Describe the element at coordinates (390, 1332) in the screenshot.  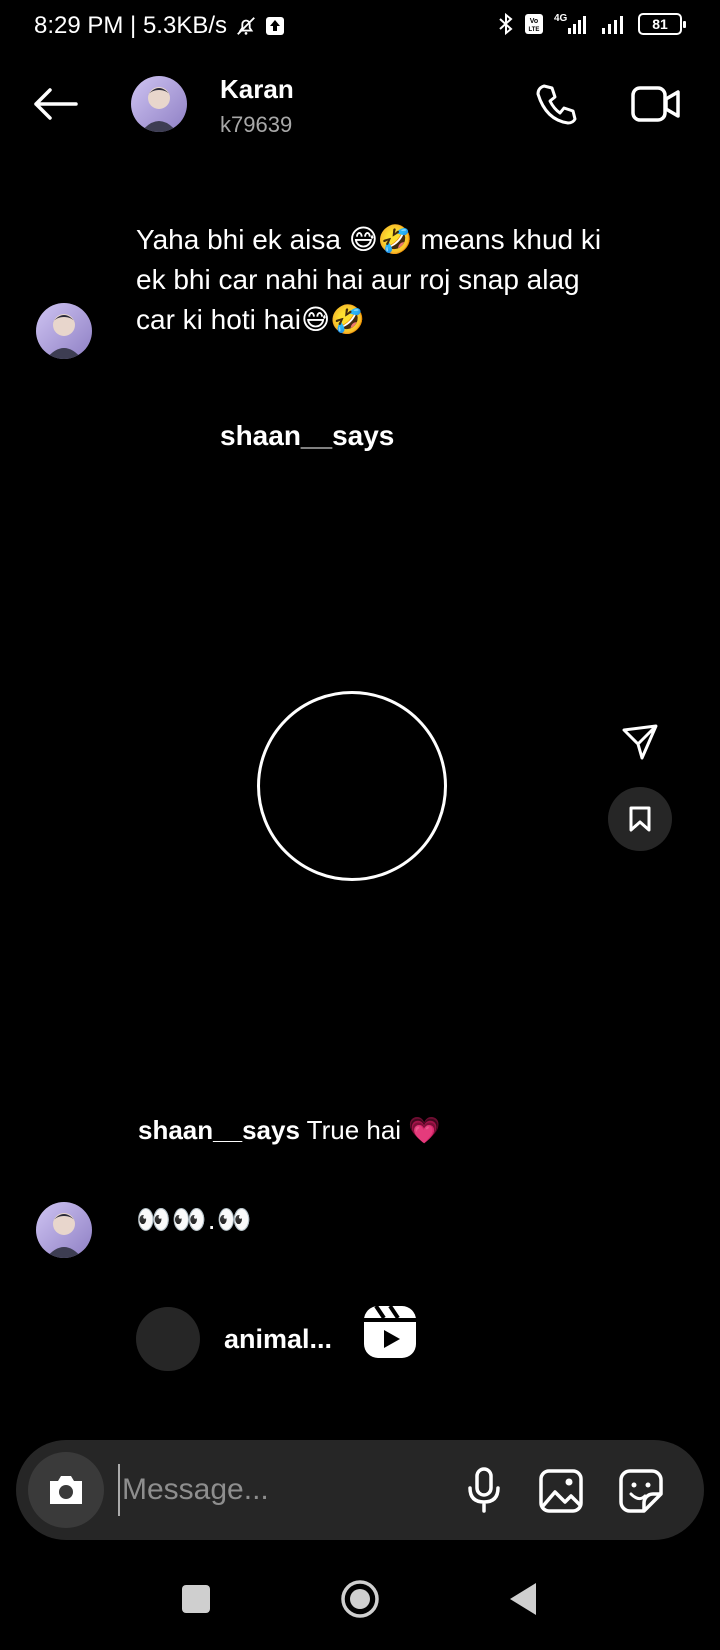
I see `reels-icon` at that location.